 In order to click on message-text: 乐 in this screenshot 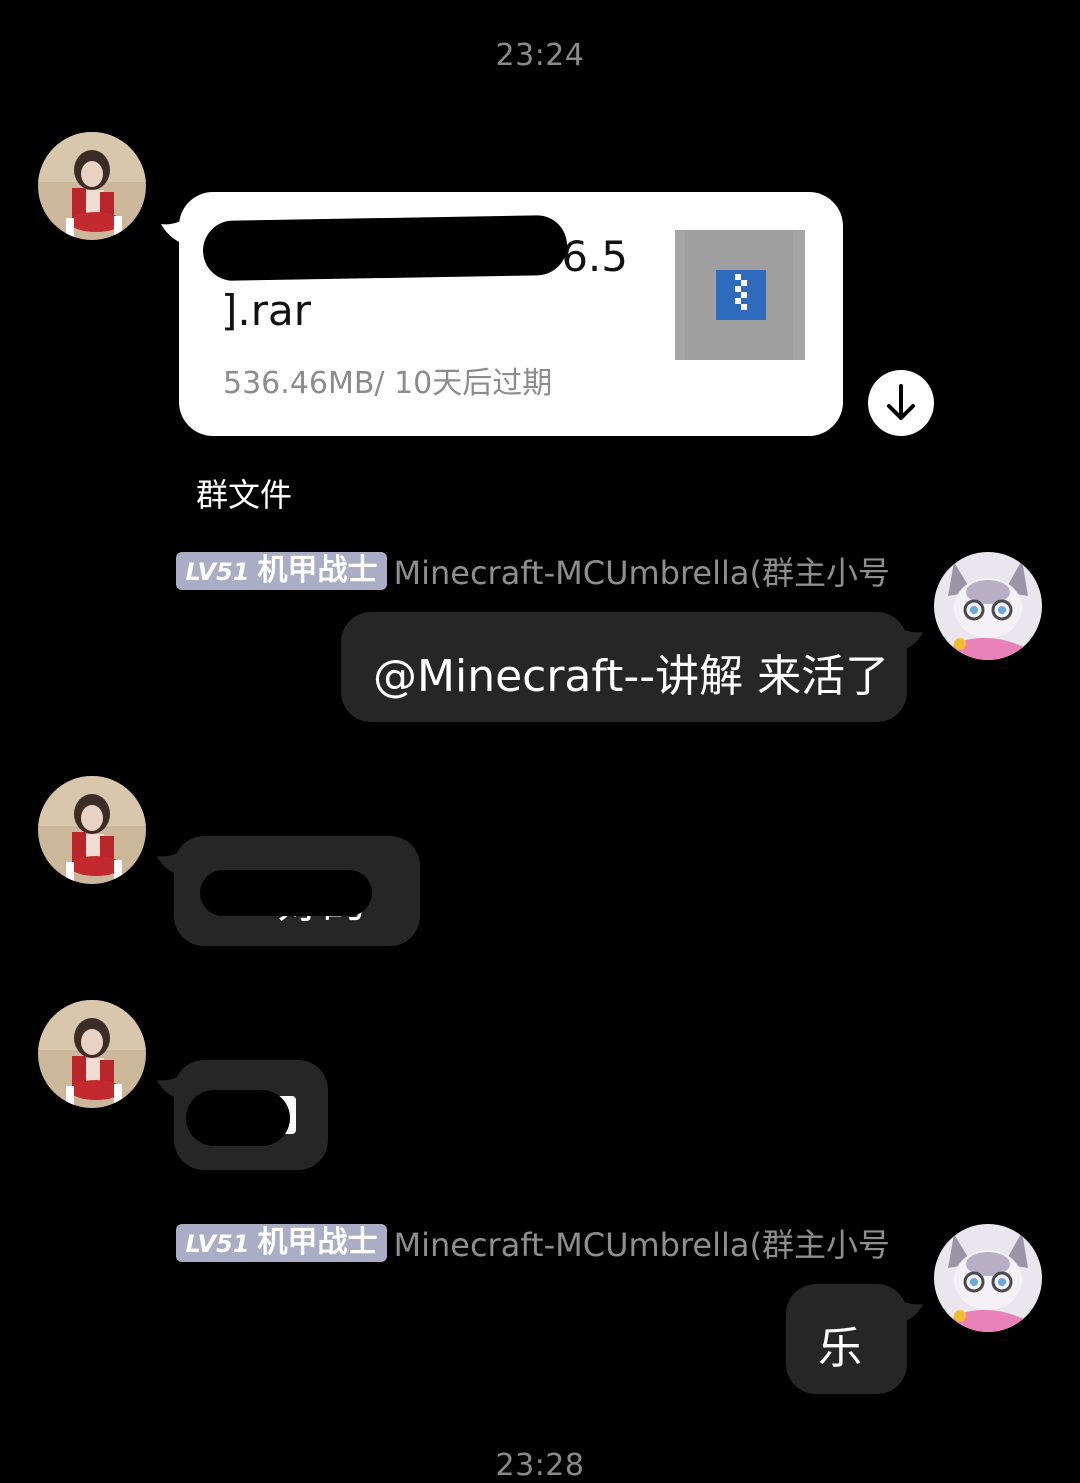, I will do `click(840, 1348)`.